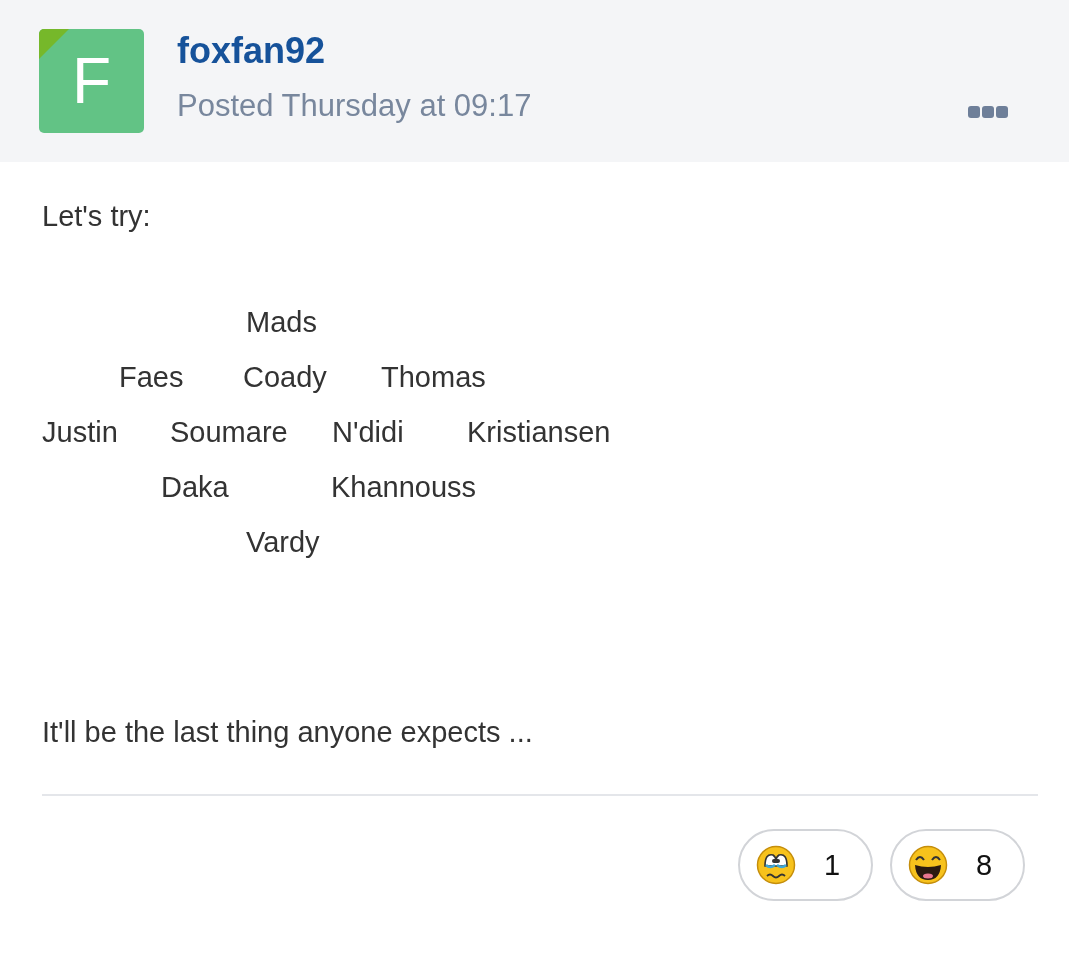 This screenshot has width=1069, height=967. Describe the element at coordinates (151, 377) in the screenshot. I see `player-name: Faes` at that location.